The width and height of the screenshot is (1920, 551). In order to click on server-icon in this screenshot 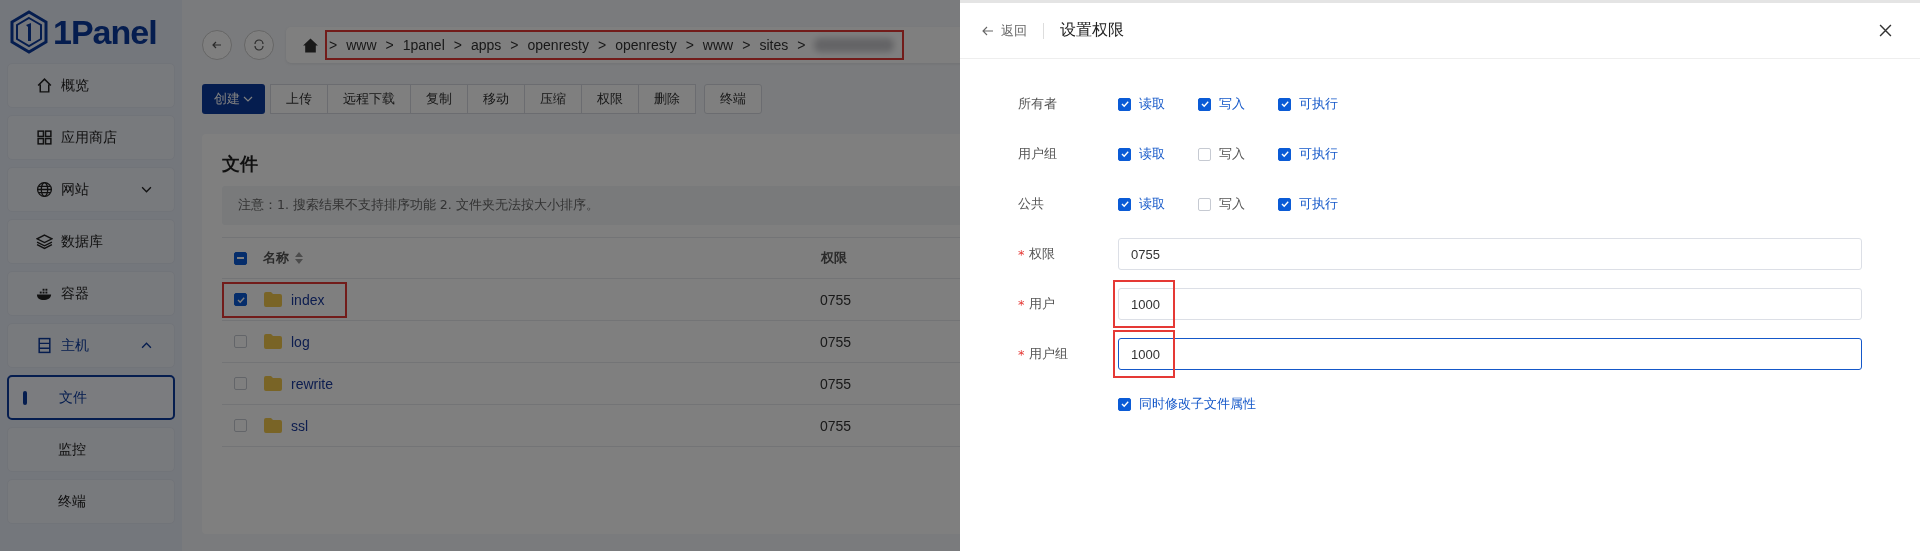, I will do `click(44, 345)`.